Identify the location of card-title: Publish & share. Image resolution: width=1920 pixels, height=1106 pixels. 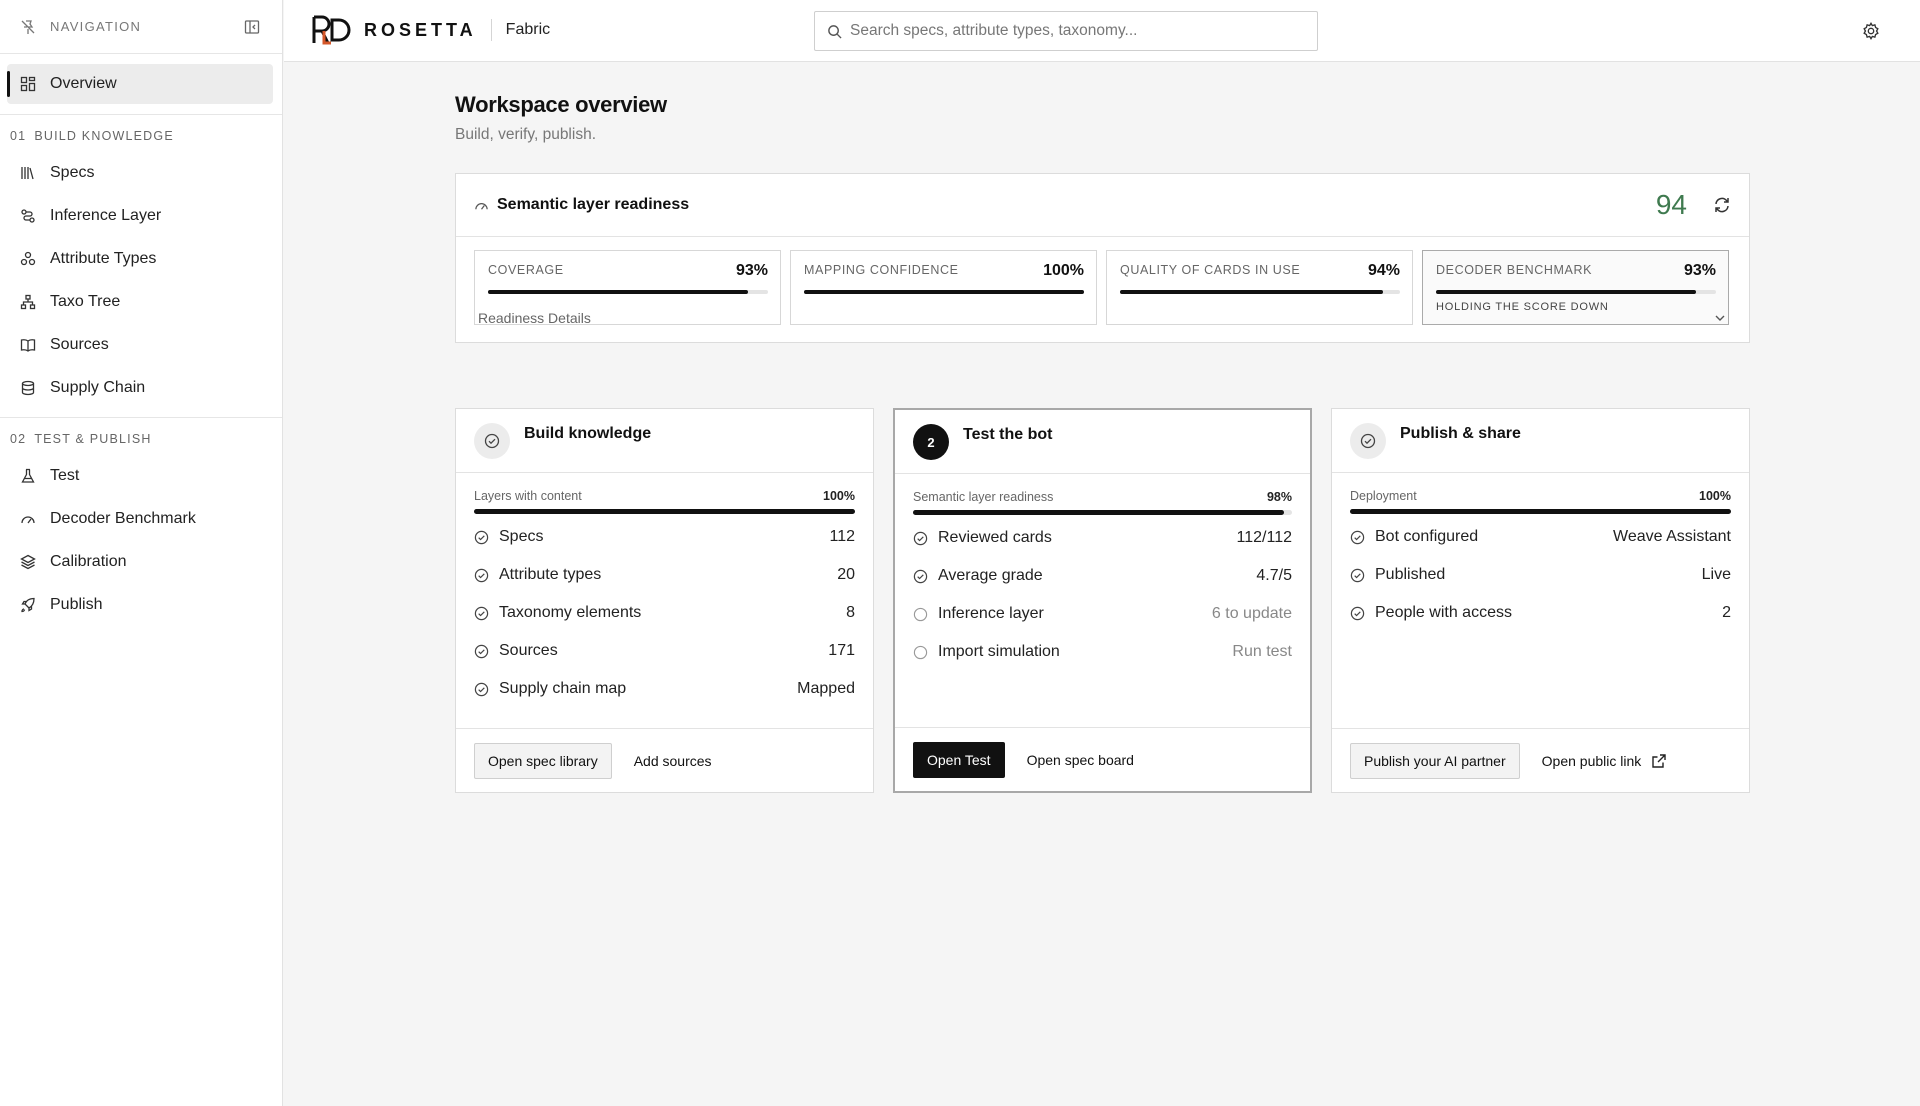
(1460, 433).